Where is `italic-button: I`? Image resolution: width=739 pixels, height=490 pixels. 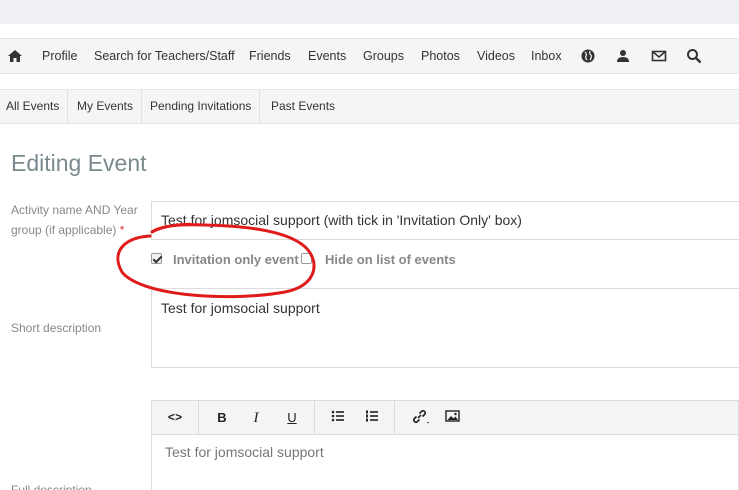
italic-button: I is located at coordinates (256, 418).